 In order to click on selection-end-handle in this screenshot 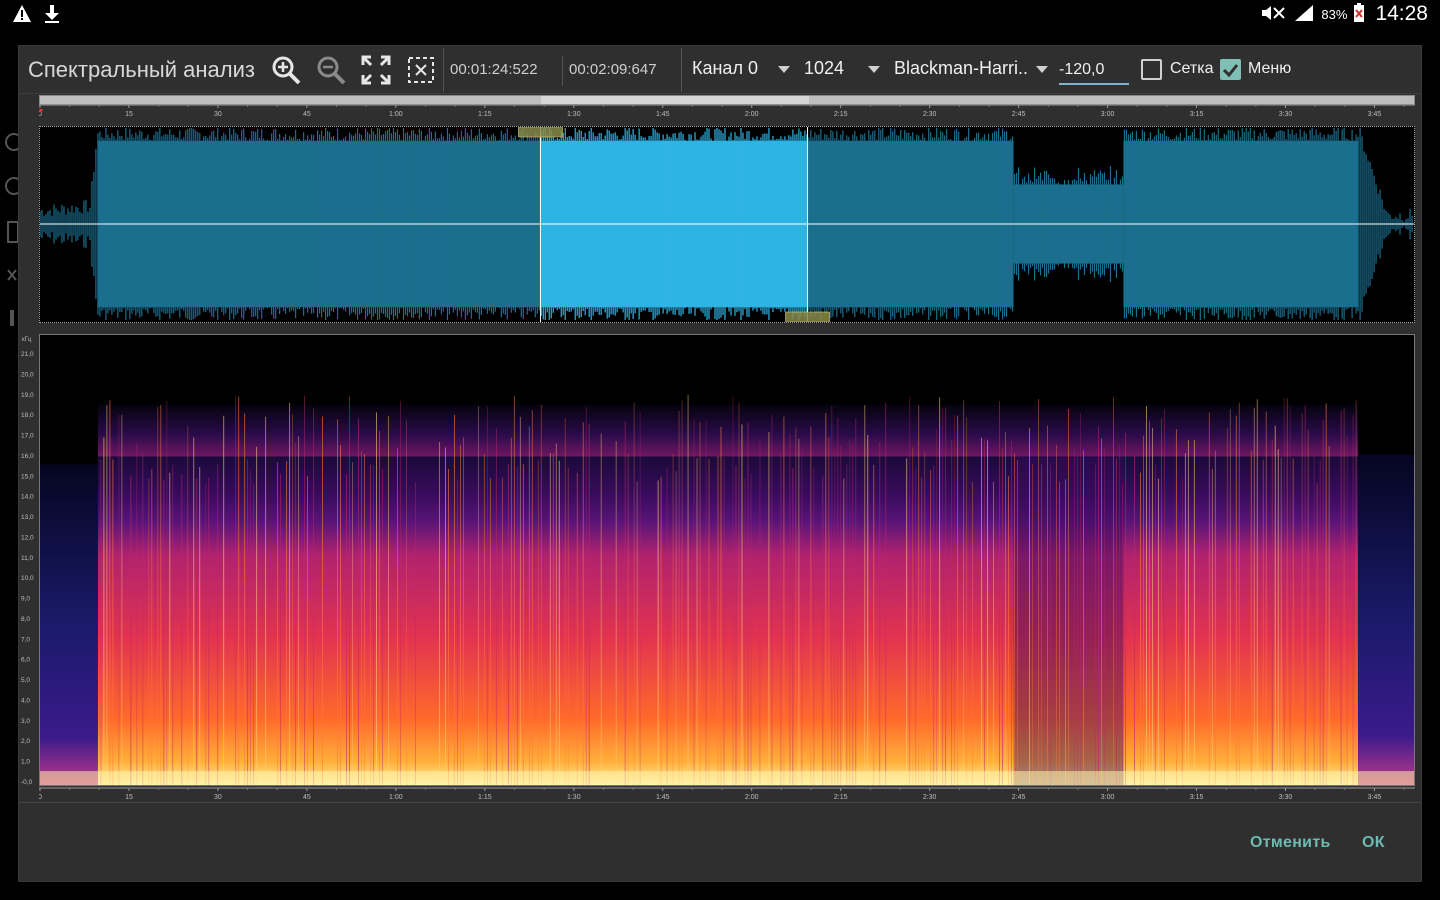, I will do `click(808, 316)`.